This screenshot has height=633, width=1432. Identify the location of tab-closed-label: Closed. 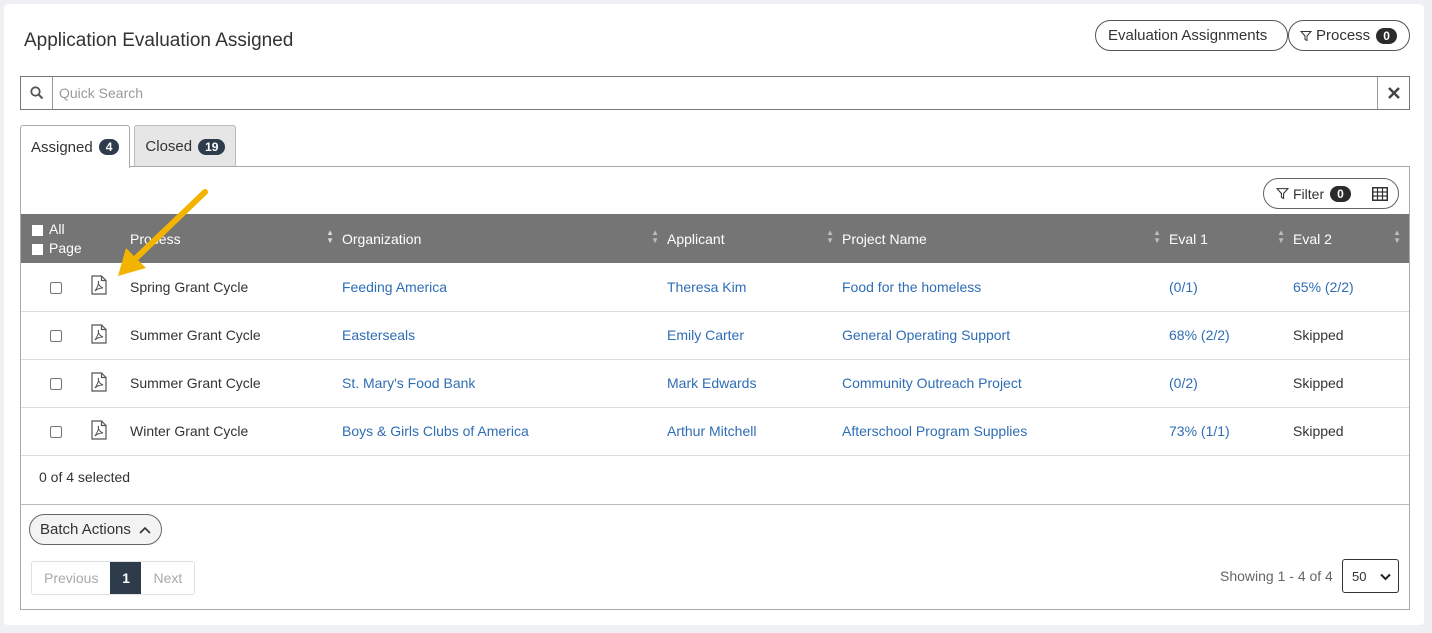
(169, 146).